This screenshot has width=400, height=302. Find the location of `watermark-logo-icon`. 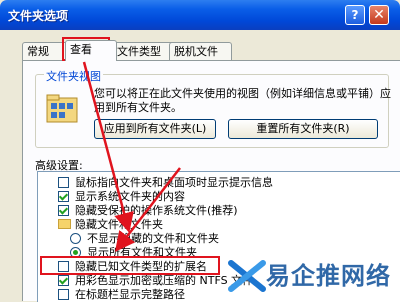

watermark-logo-icon is located at coordinates (247, 276).